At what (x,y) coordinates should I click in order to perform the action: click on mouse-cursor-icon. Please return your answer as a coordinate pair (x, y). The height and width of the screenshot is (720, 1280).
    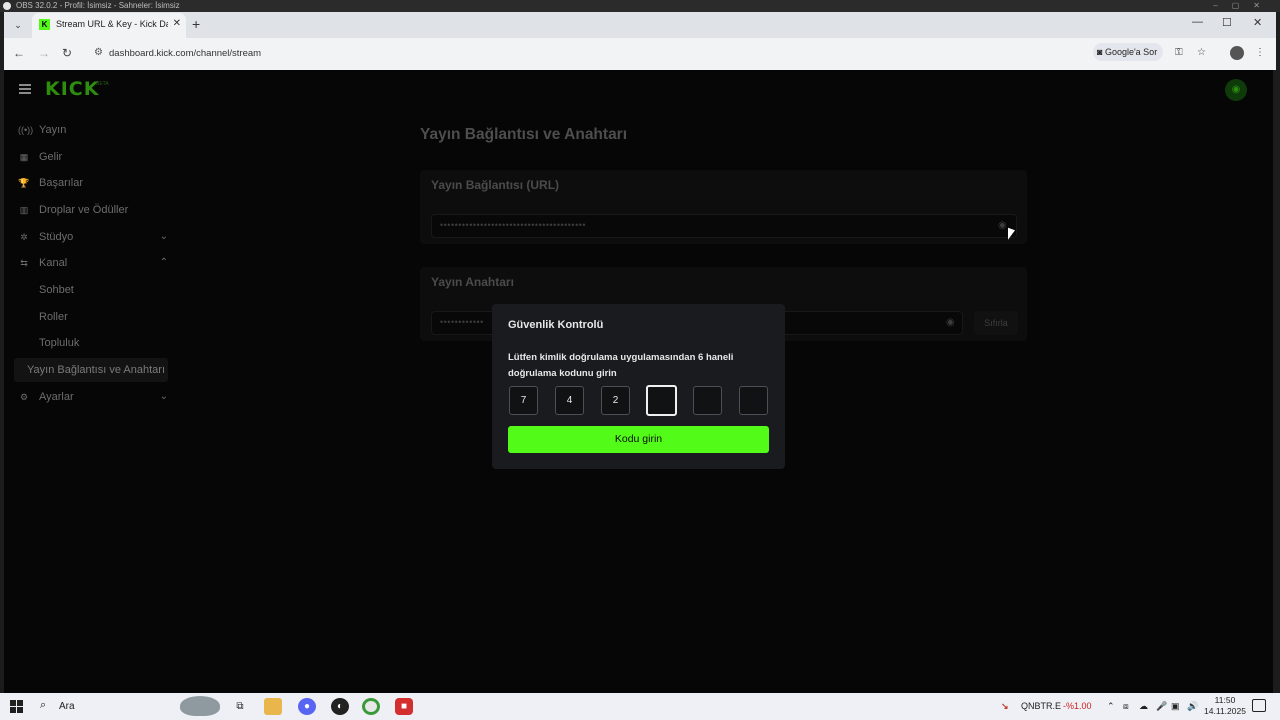
    Looking at the image, I should click on (1011, 235).